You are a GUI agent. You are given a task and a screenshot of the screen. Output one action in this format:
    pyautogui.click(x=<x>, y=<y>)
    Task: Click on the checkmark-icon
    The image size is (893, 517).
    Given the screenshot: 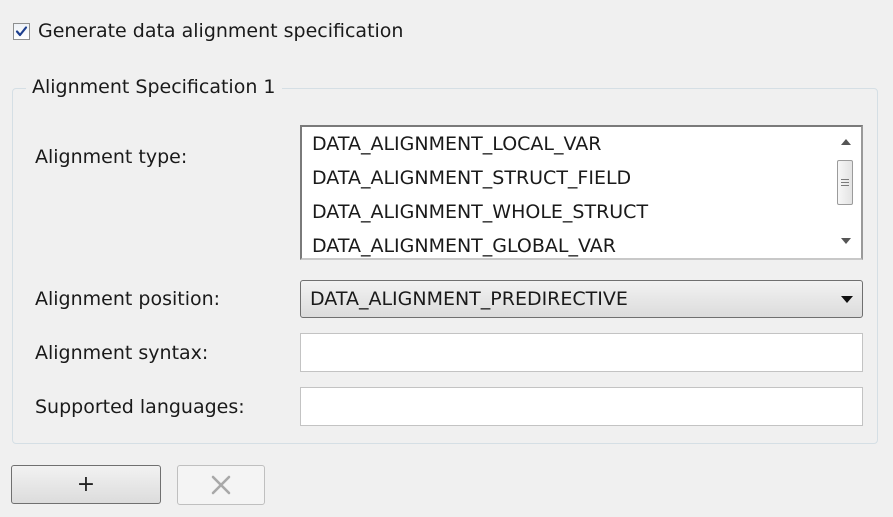 What is the action you would take?
    pyautogui.click(x=21, y=31)
    